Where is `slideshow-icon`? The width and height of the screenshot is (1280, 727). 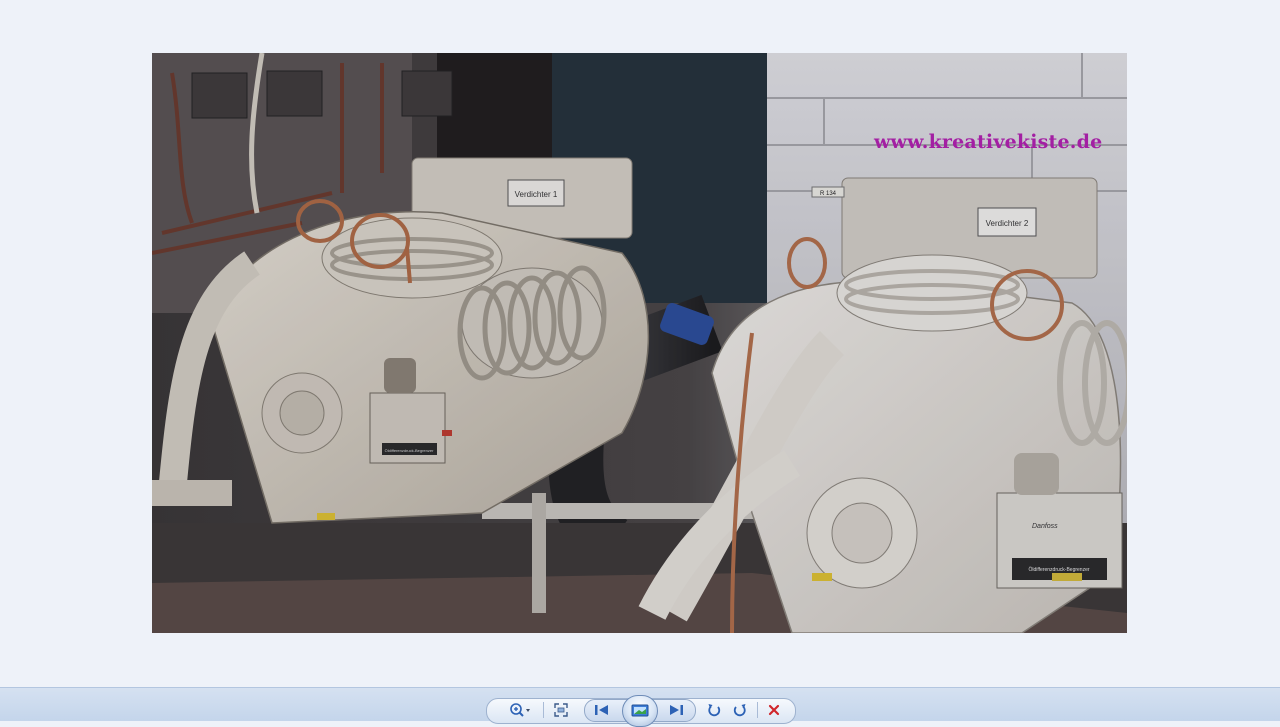 slideshow-icon is located at coordinates (640, 710).